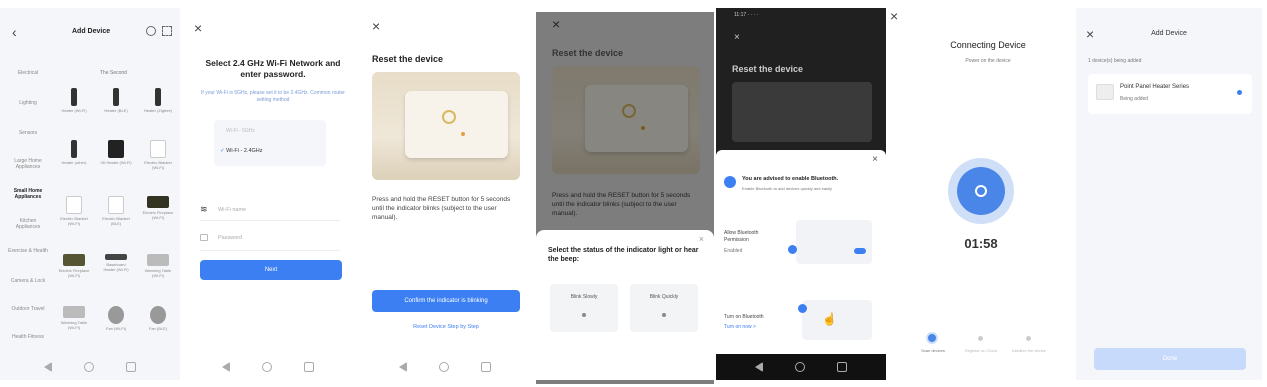 Image resolution: width=1267 pixels, height=387 pixels. I want to click on device-tile: Heater (other), so click(74, 152).